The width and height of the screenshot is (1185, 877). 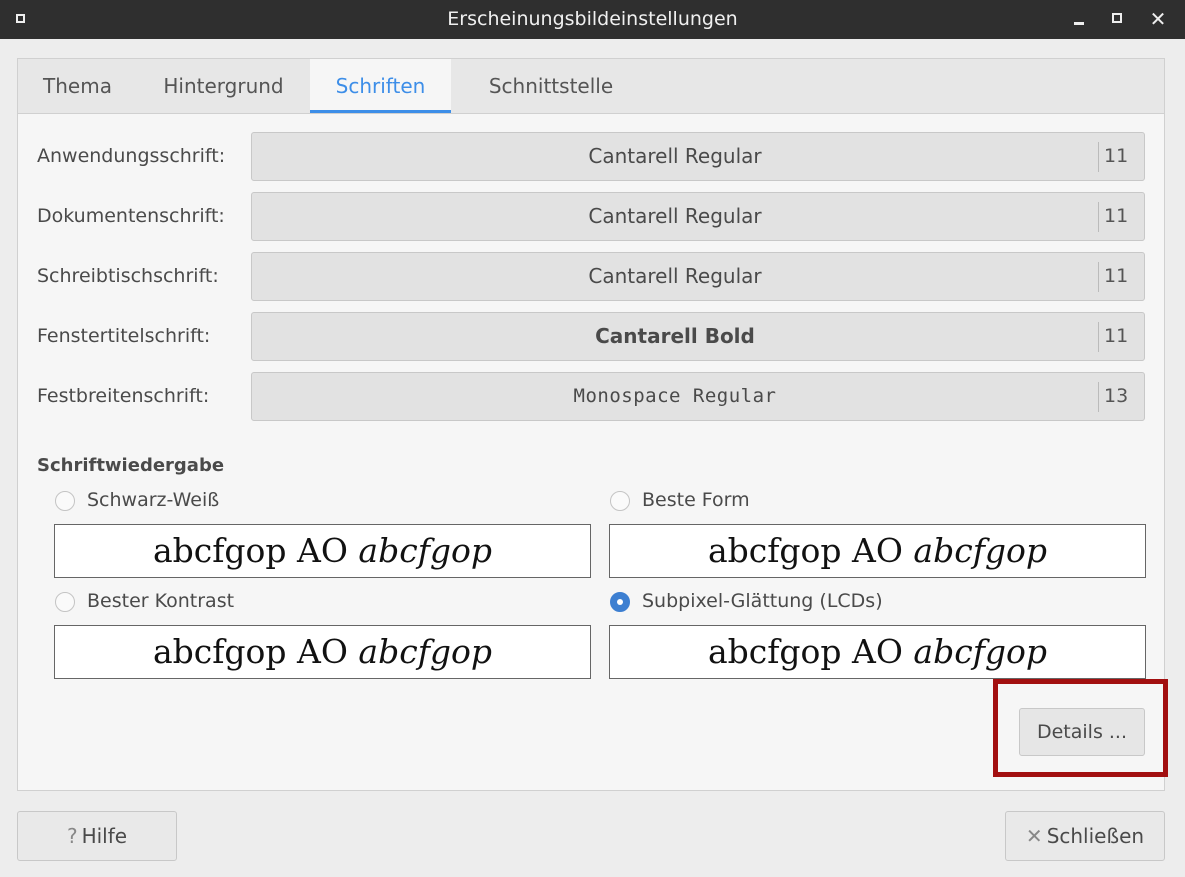 I want to click on close-button: ✕ Schließen, so click(x=1085, y=836).